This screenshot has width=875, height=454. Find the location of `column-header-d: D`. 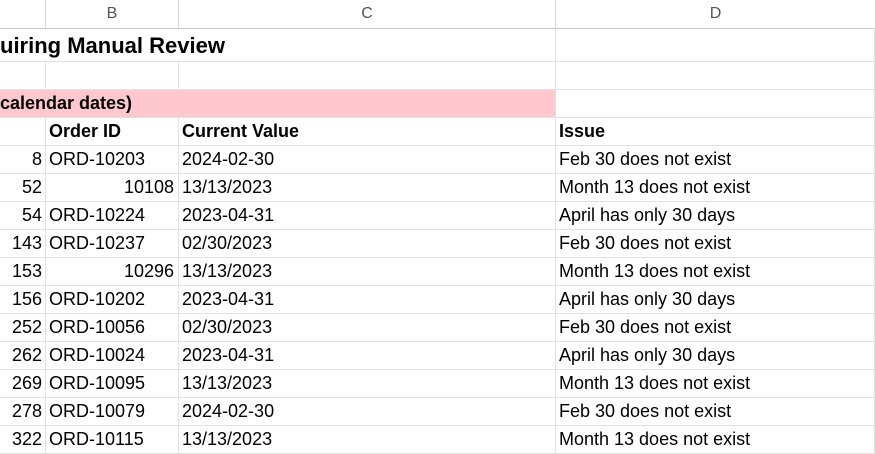

column-header-d: D is located at coordinates (715, 14).